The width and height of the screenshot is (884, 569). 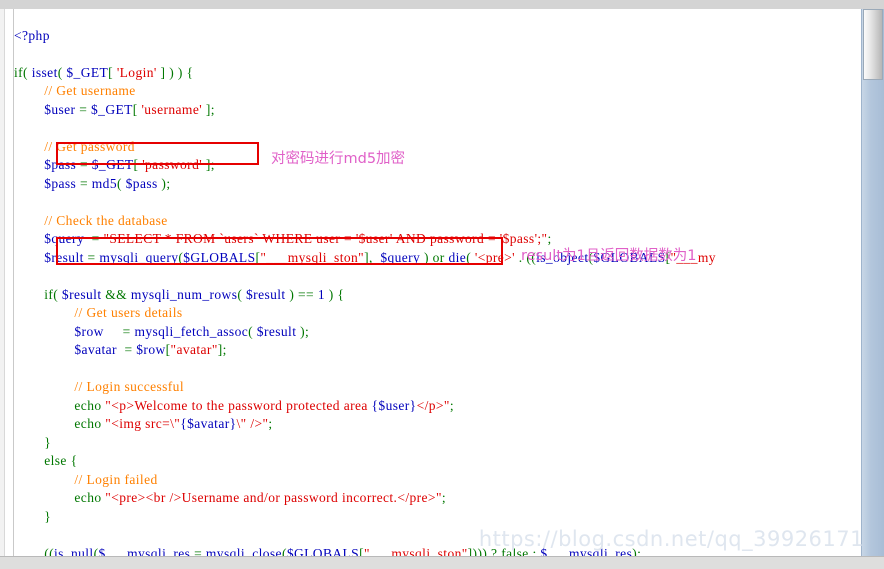 What do you see at coordinates (609, 256) in the screenshot?
I see `annotation-result-check: result为1且返回数据数为1` at bounding box center [609, 256].